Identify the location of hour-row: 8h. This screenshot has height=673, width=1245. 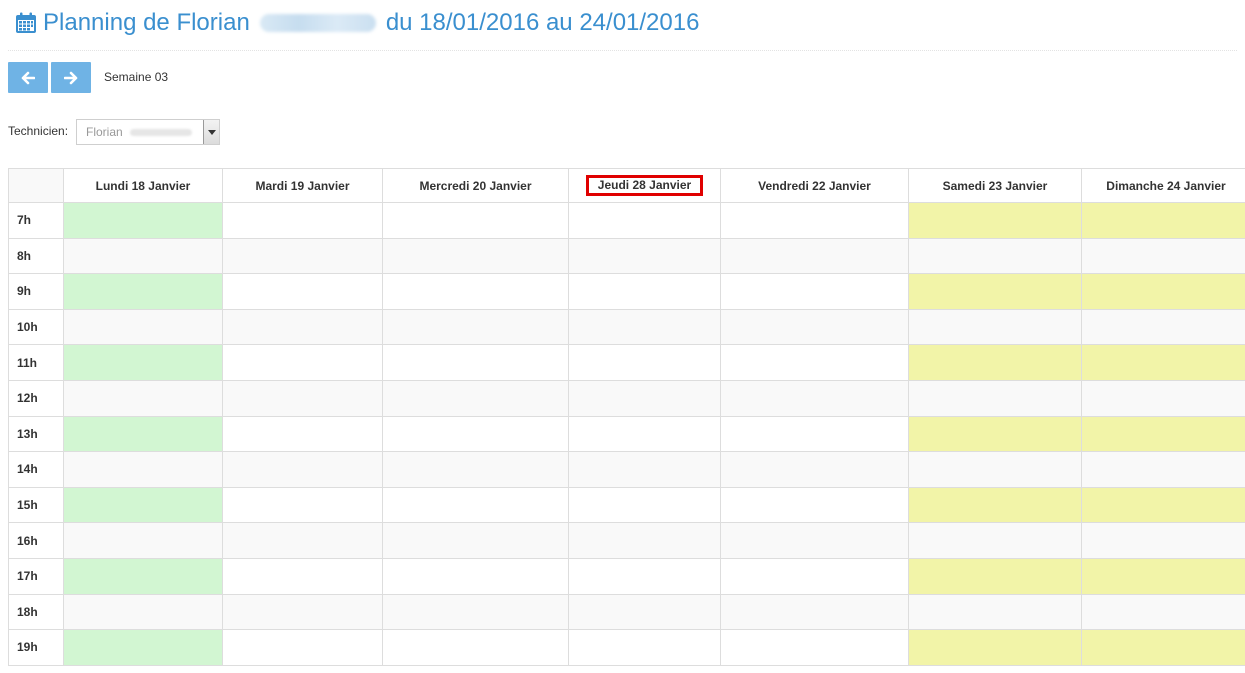
(626, 256).